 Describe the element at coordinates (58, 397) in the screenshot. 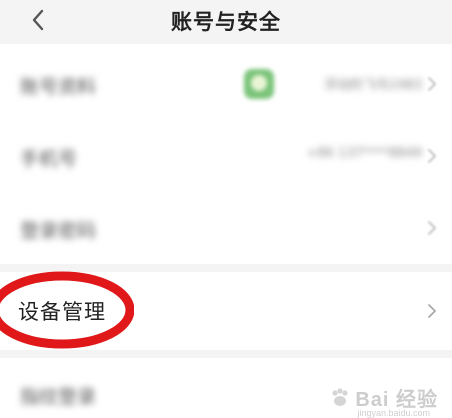

I see `row-label: 指纹登录` at that location.